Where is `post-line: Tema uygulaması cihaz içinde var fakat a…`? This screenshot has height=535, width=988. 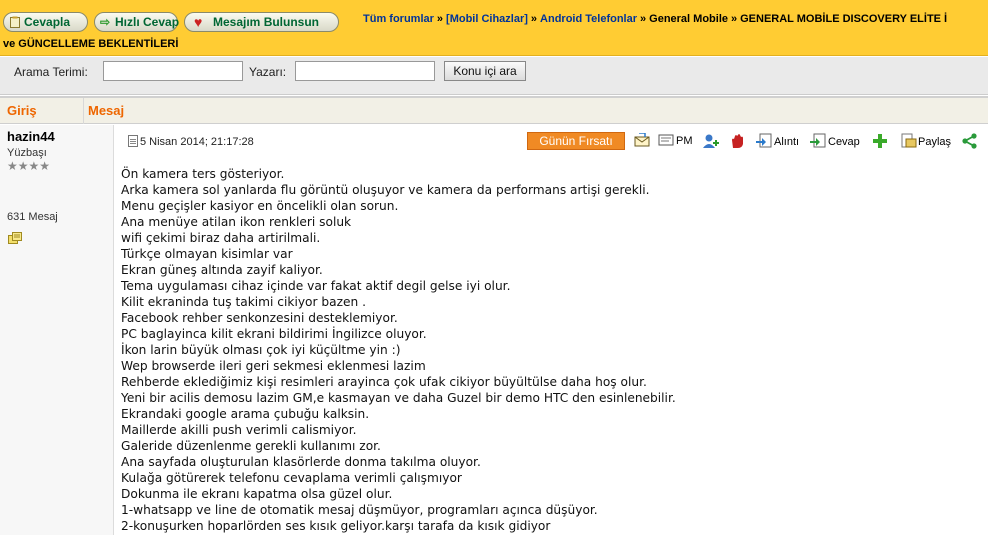
post-line: Tema uygulaması cihaz içinde var fakat a… is located at coordinates (316, 286).